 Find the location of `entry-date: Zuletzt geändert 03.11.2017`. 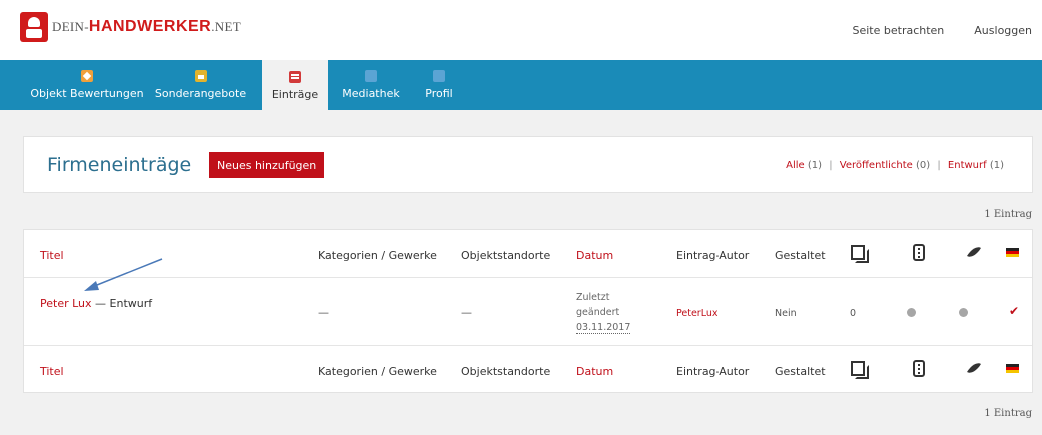

entry-date: Zuletzt geändert 03.11.2017 is located at coordinates (603, 312).